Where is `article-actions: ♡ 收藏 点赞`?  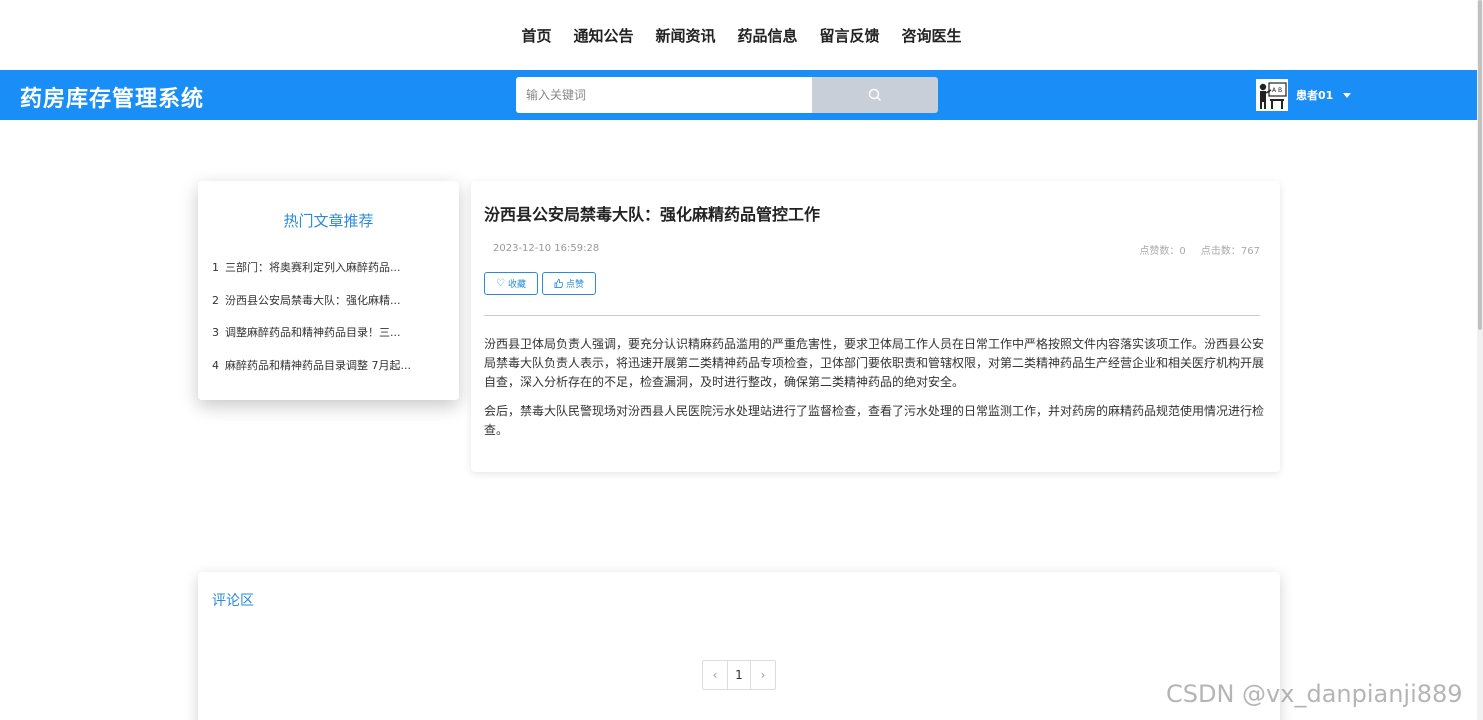
article-actions: ♡ 收藏 点赞 is located at coordinates (542, 283).